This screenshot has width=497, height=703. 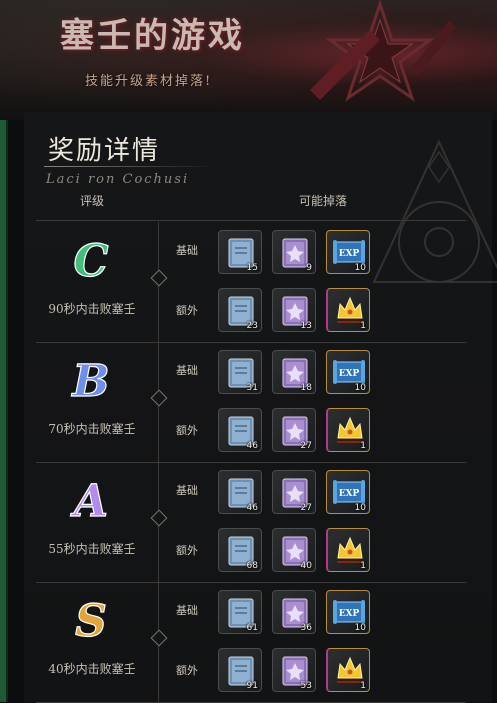 I want to click on grade-condition: 70秒内击败塞壬, so click(x=92, y=429).